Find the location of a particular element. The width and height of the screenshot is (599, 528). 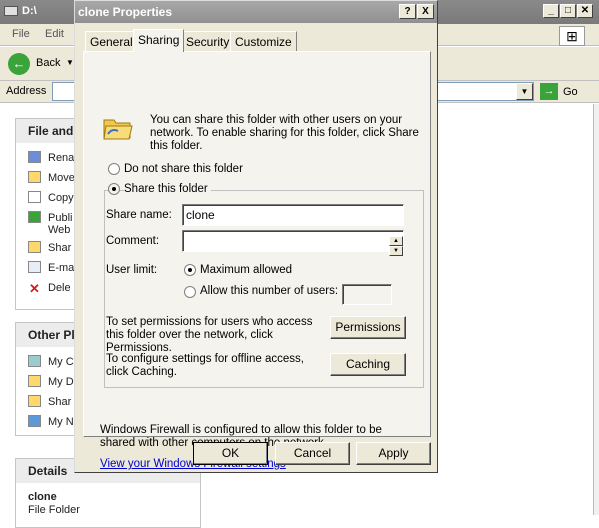

task-share: Shar is located at coordinates (49, 247).